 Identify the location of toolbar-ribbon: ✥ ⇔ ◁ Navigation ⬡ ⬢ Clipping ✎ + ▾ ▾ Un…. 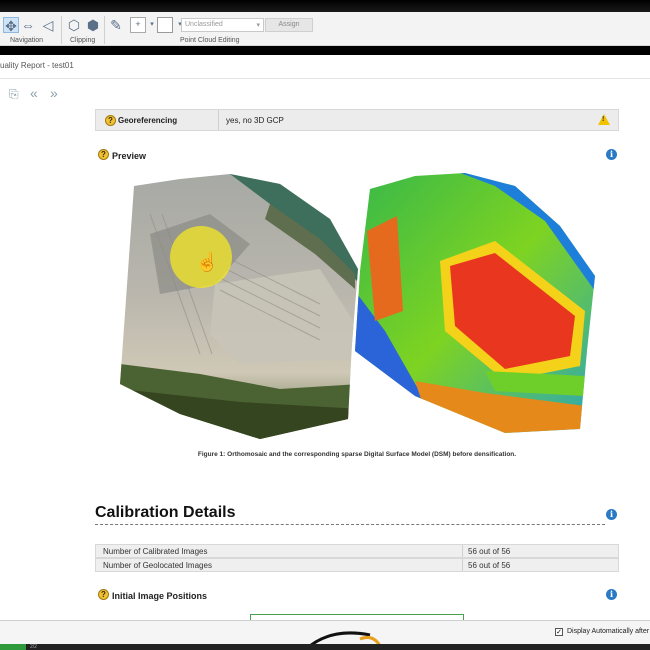
(325, 29).